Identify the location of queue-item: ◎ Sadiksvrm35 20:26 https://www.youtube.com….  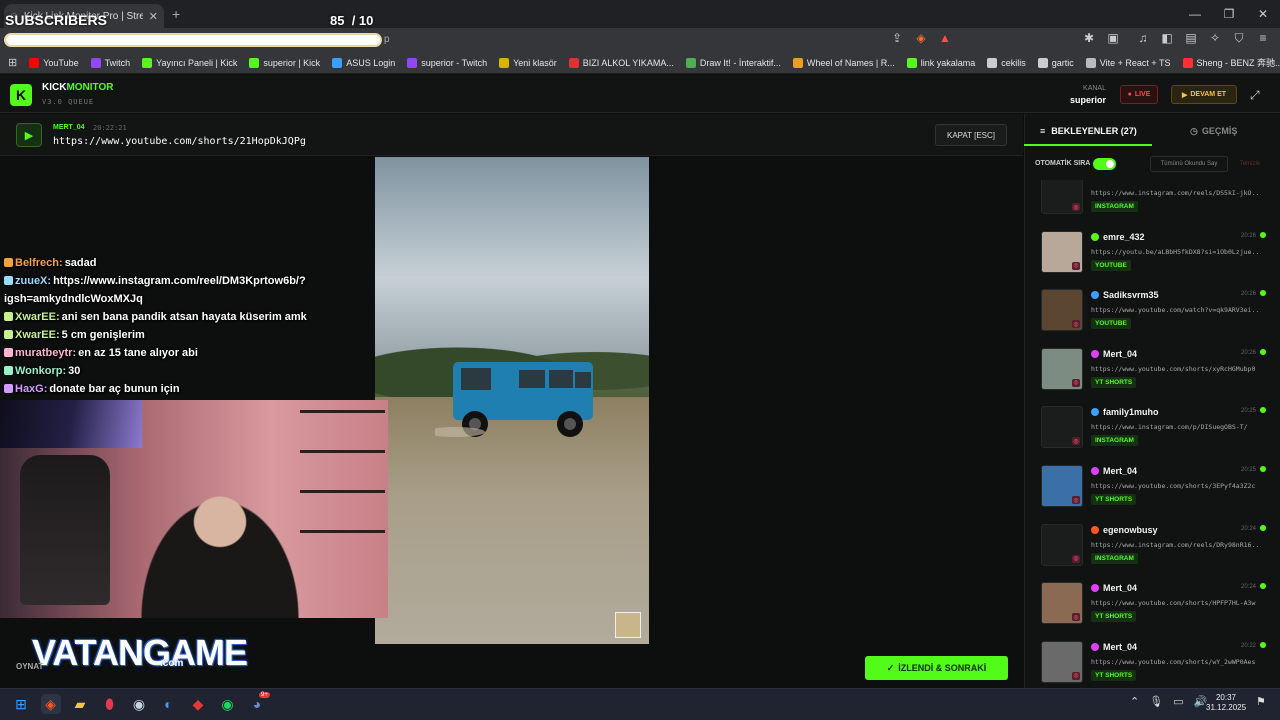
(1150, 313).